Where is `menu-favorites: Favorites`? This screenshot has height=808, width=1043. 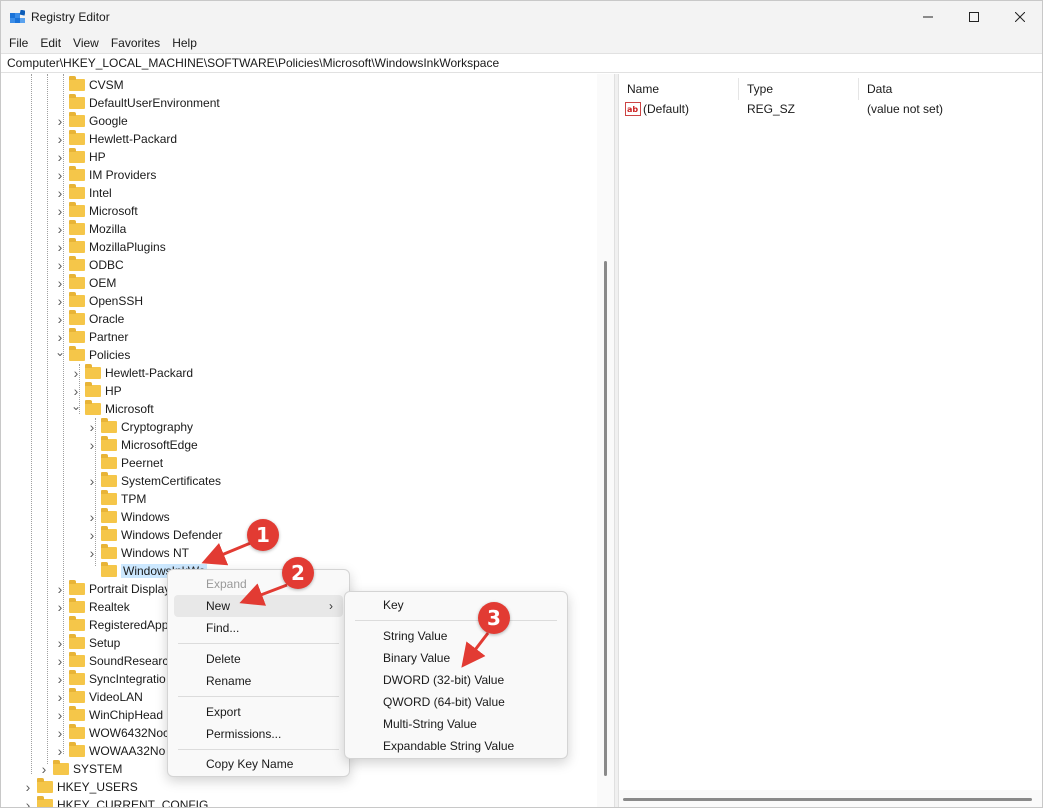
menu-favorites: Favorites is located at coordinates (135, 43).